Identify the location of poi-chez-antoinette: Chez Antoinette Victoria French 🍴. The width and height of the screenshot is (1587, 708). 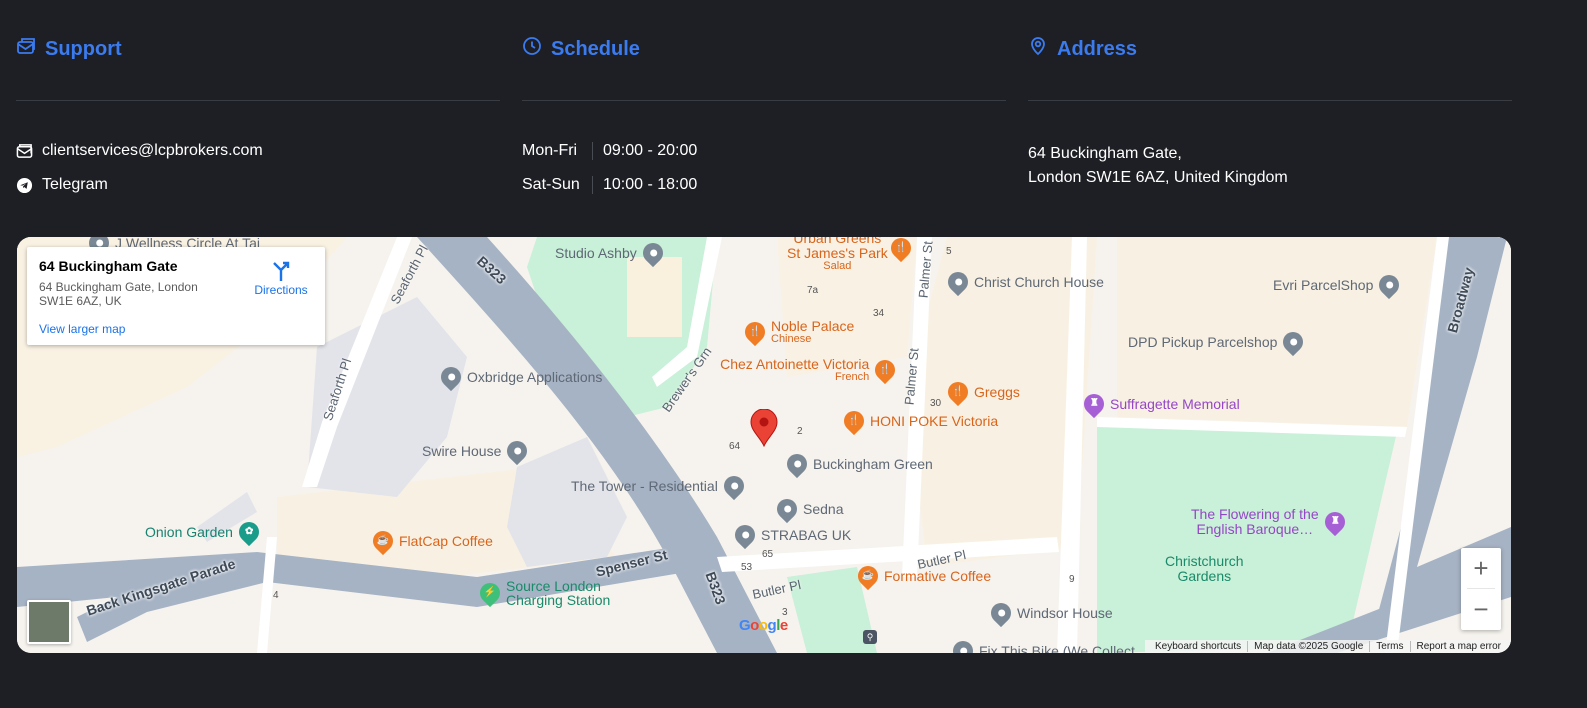
(808, 370).